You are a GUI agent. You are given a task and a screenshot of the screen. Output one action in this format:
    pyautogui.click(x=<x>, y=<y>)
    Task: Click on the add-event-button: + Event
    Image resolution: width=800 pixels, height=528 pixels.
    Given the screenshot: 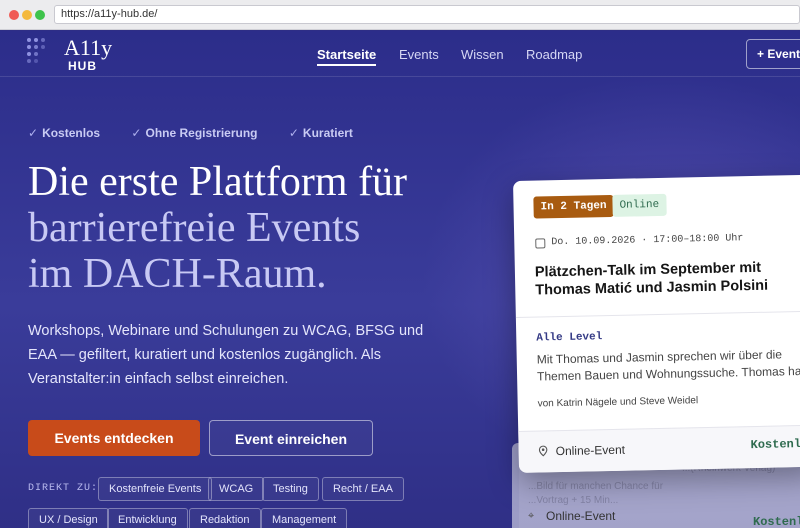 What is the action you would take?
    pyautogui.click(x=773, y=54)
    